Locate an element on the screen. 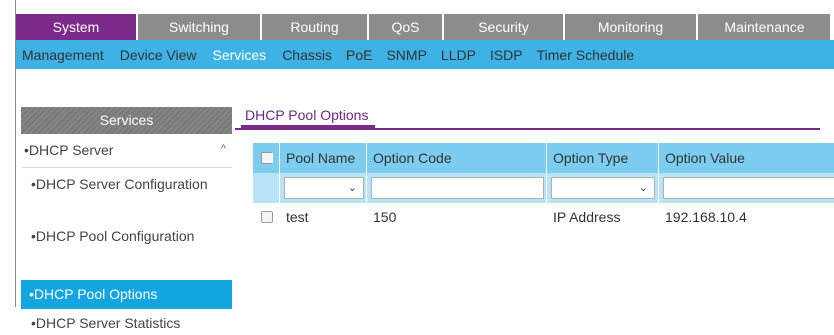  select-all-checkbox is located at coordinates (267, 158).